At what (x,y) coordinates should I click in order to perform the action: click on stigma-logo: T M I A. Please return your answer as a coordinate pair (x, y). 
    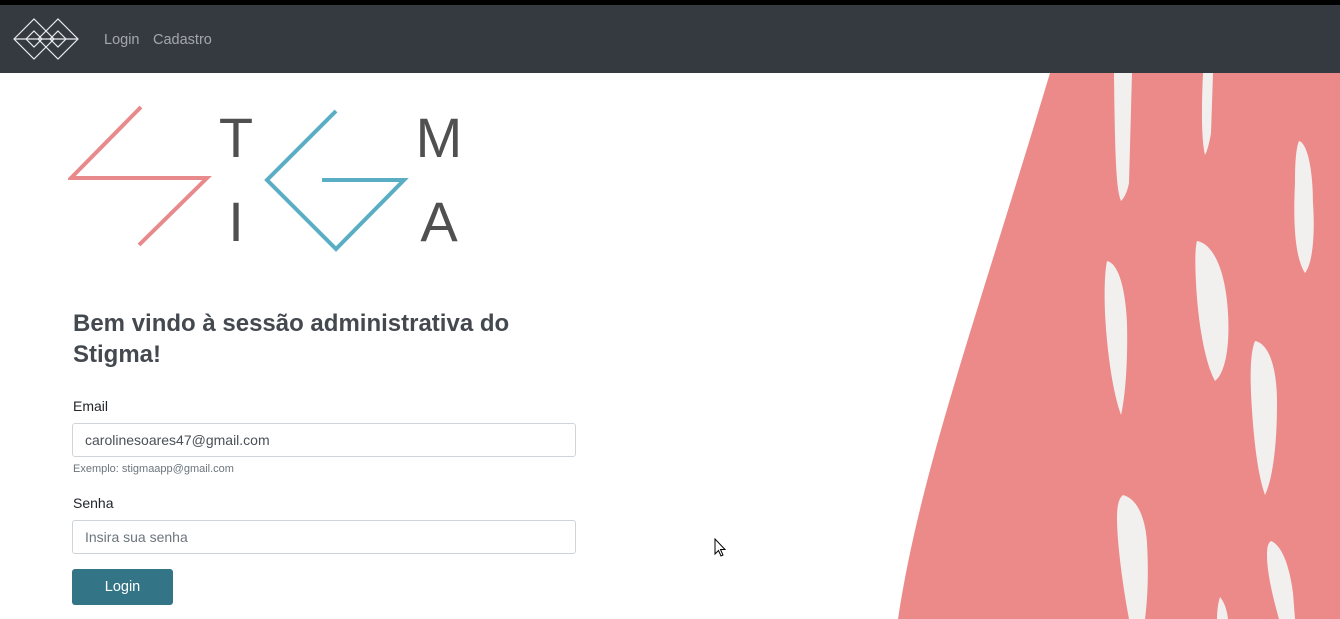
    Looking at the image, I should click on (265, 179).